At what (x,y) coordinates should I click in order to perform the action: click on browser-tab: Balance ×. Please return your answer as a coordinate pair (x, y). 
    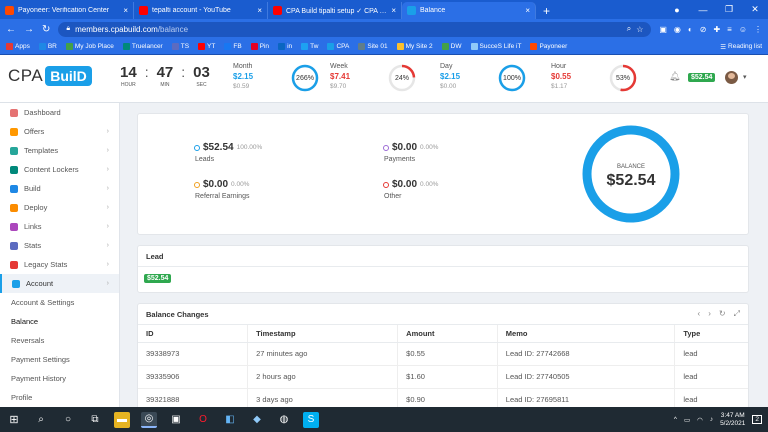
    Looking at the image, I should click on (469, 10).